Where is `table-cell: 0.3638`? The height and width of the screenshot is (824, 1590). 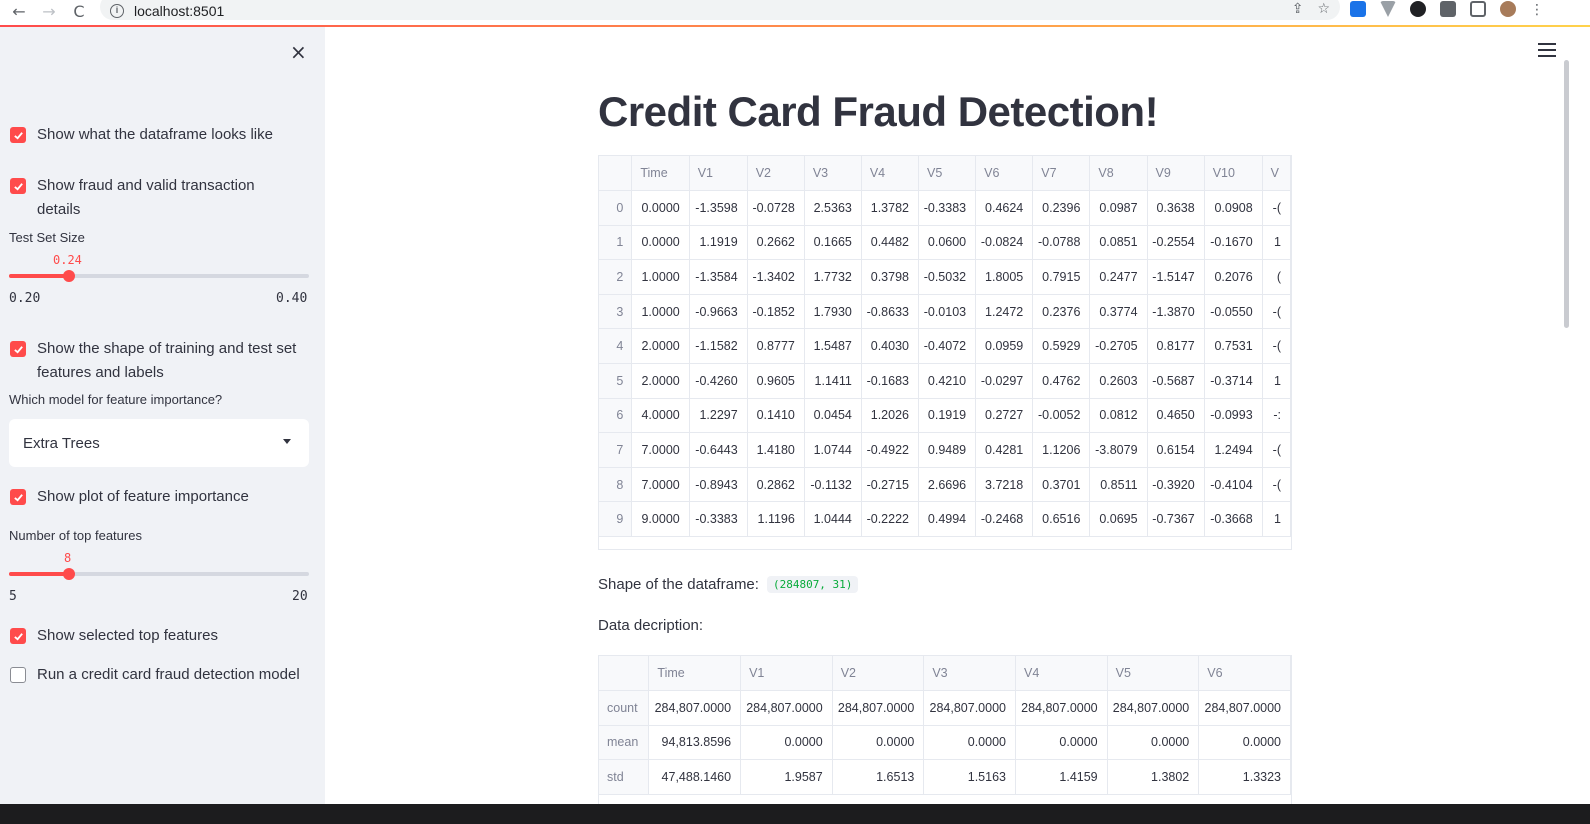
table-cell: 0.3638 is located at coordinates (1176, 208).